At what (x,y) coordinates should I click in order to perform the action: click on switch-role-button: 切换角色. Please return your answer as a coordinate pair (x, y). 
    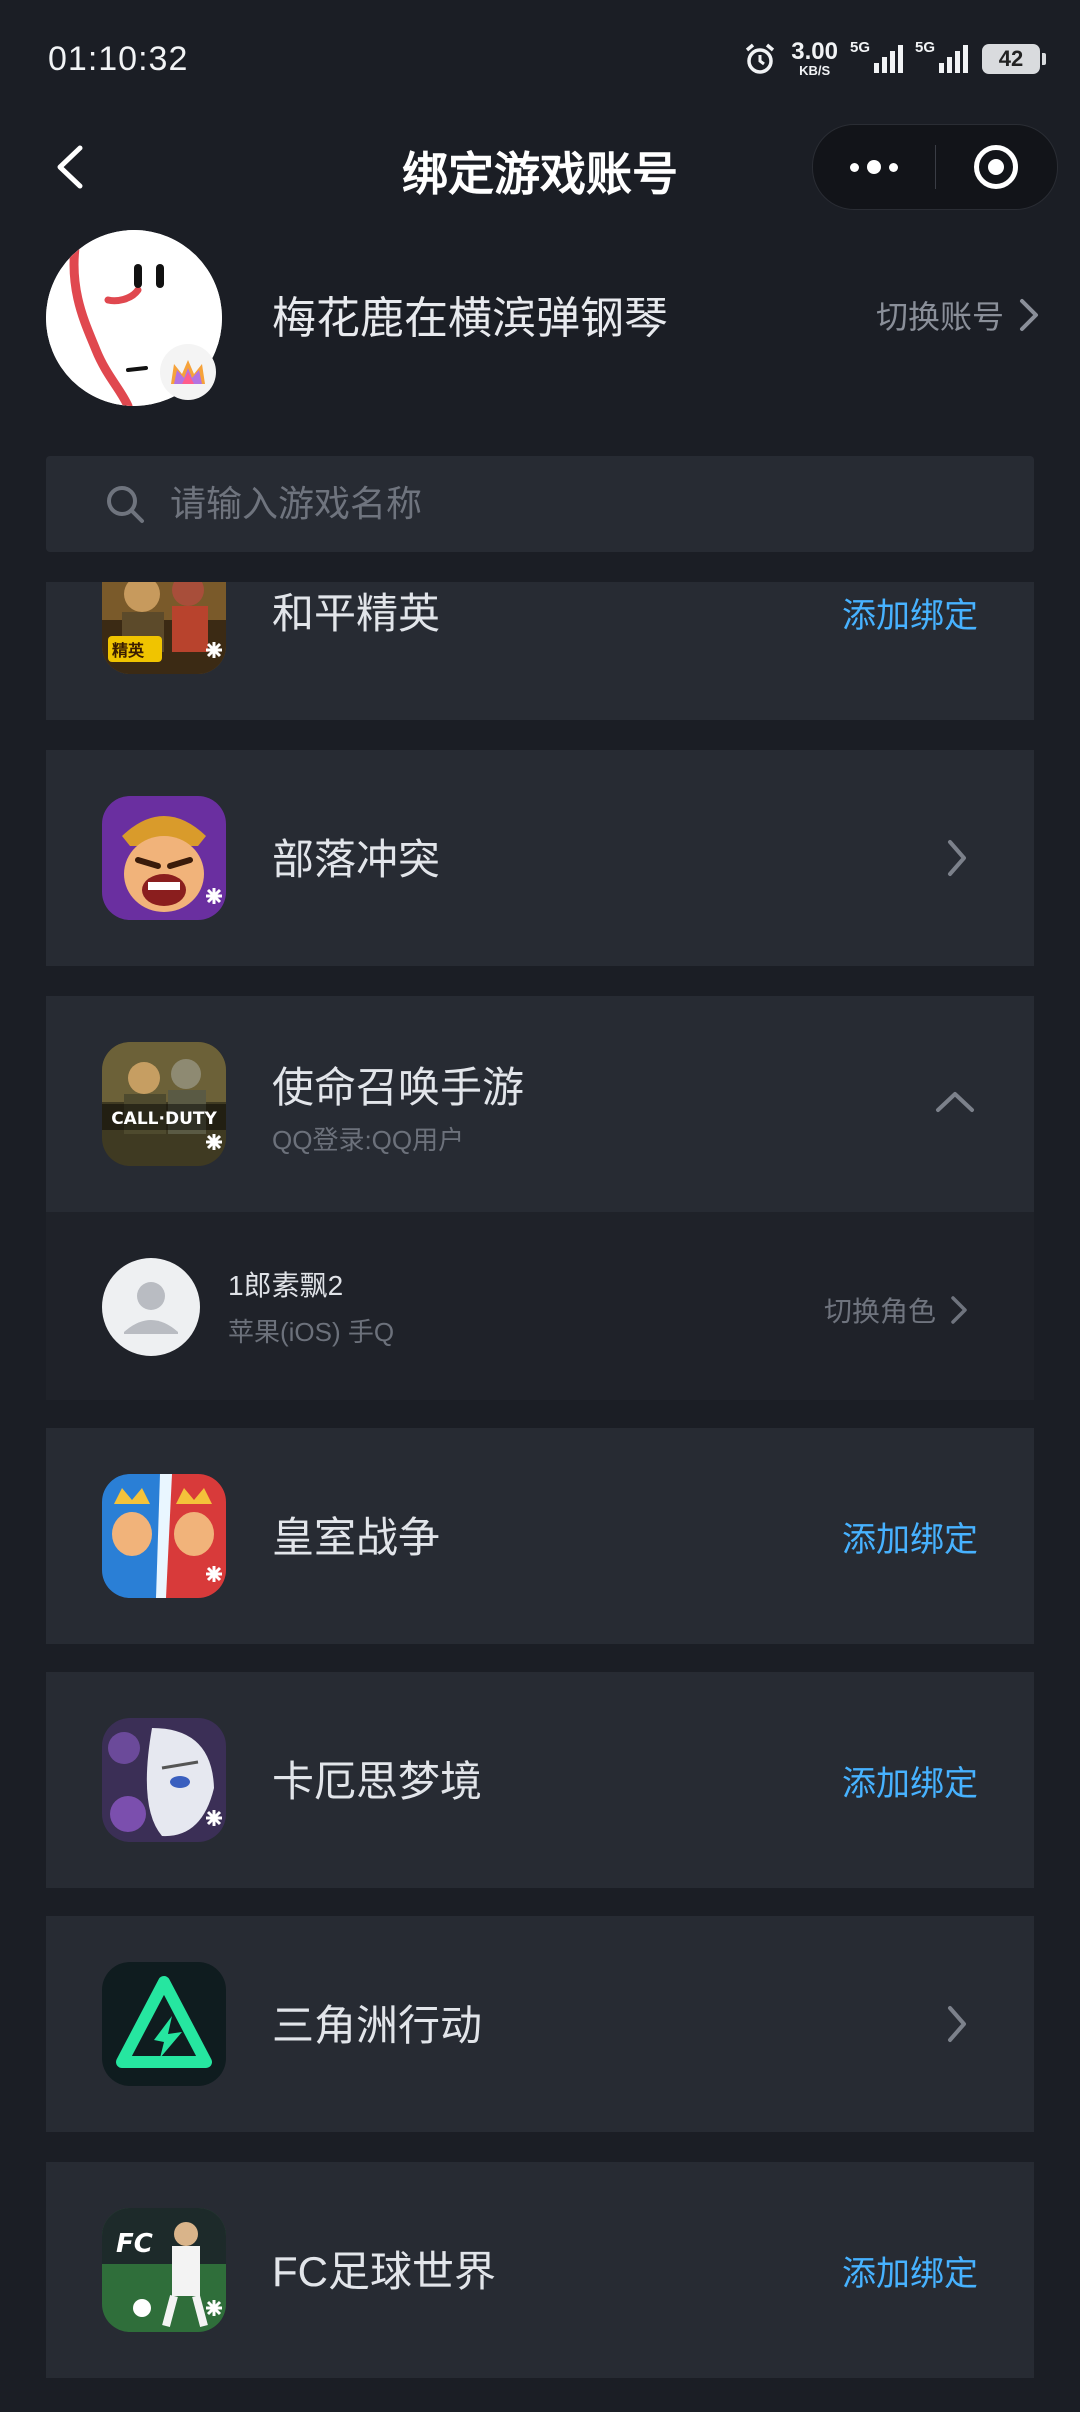
    Looking at the image, I should click on (896, 1310).